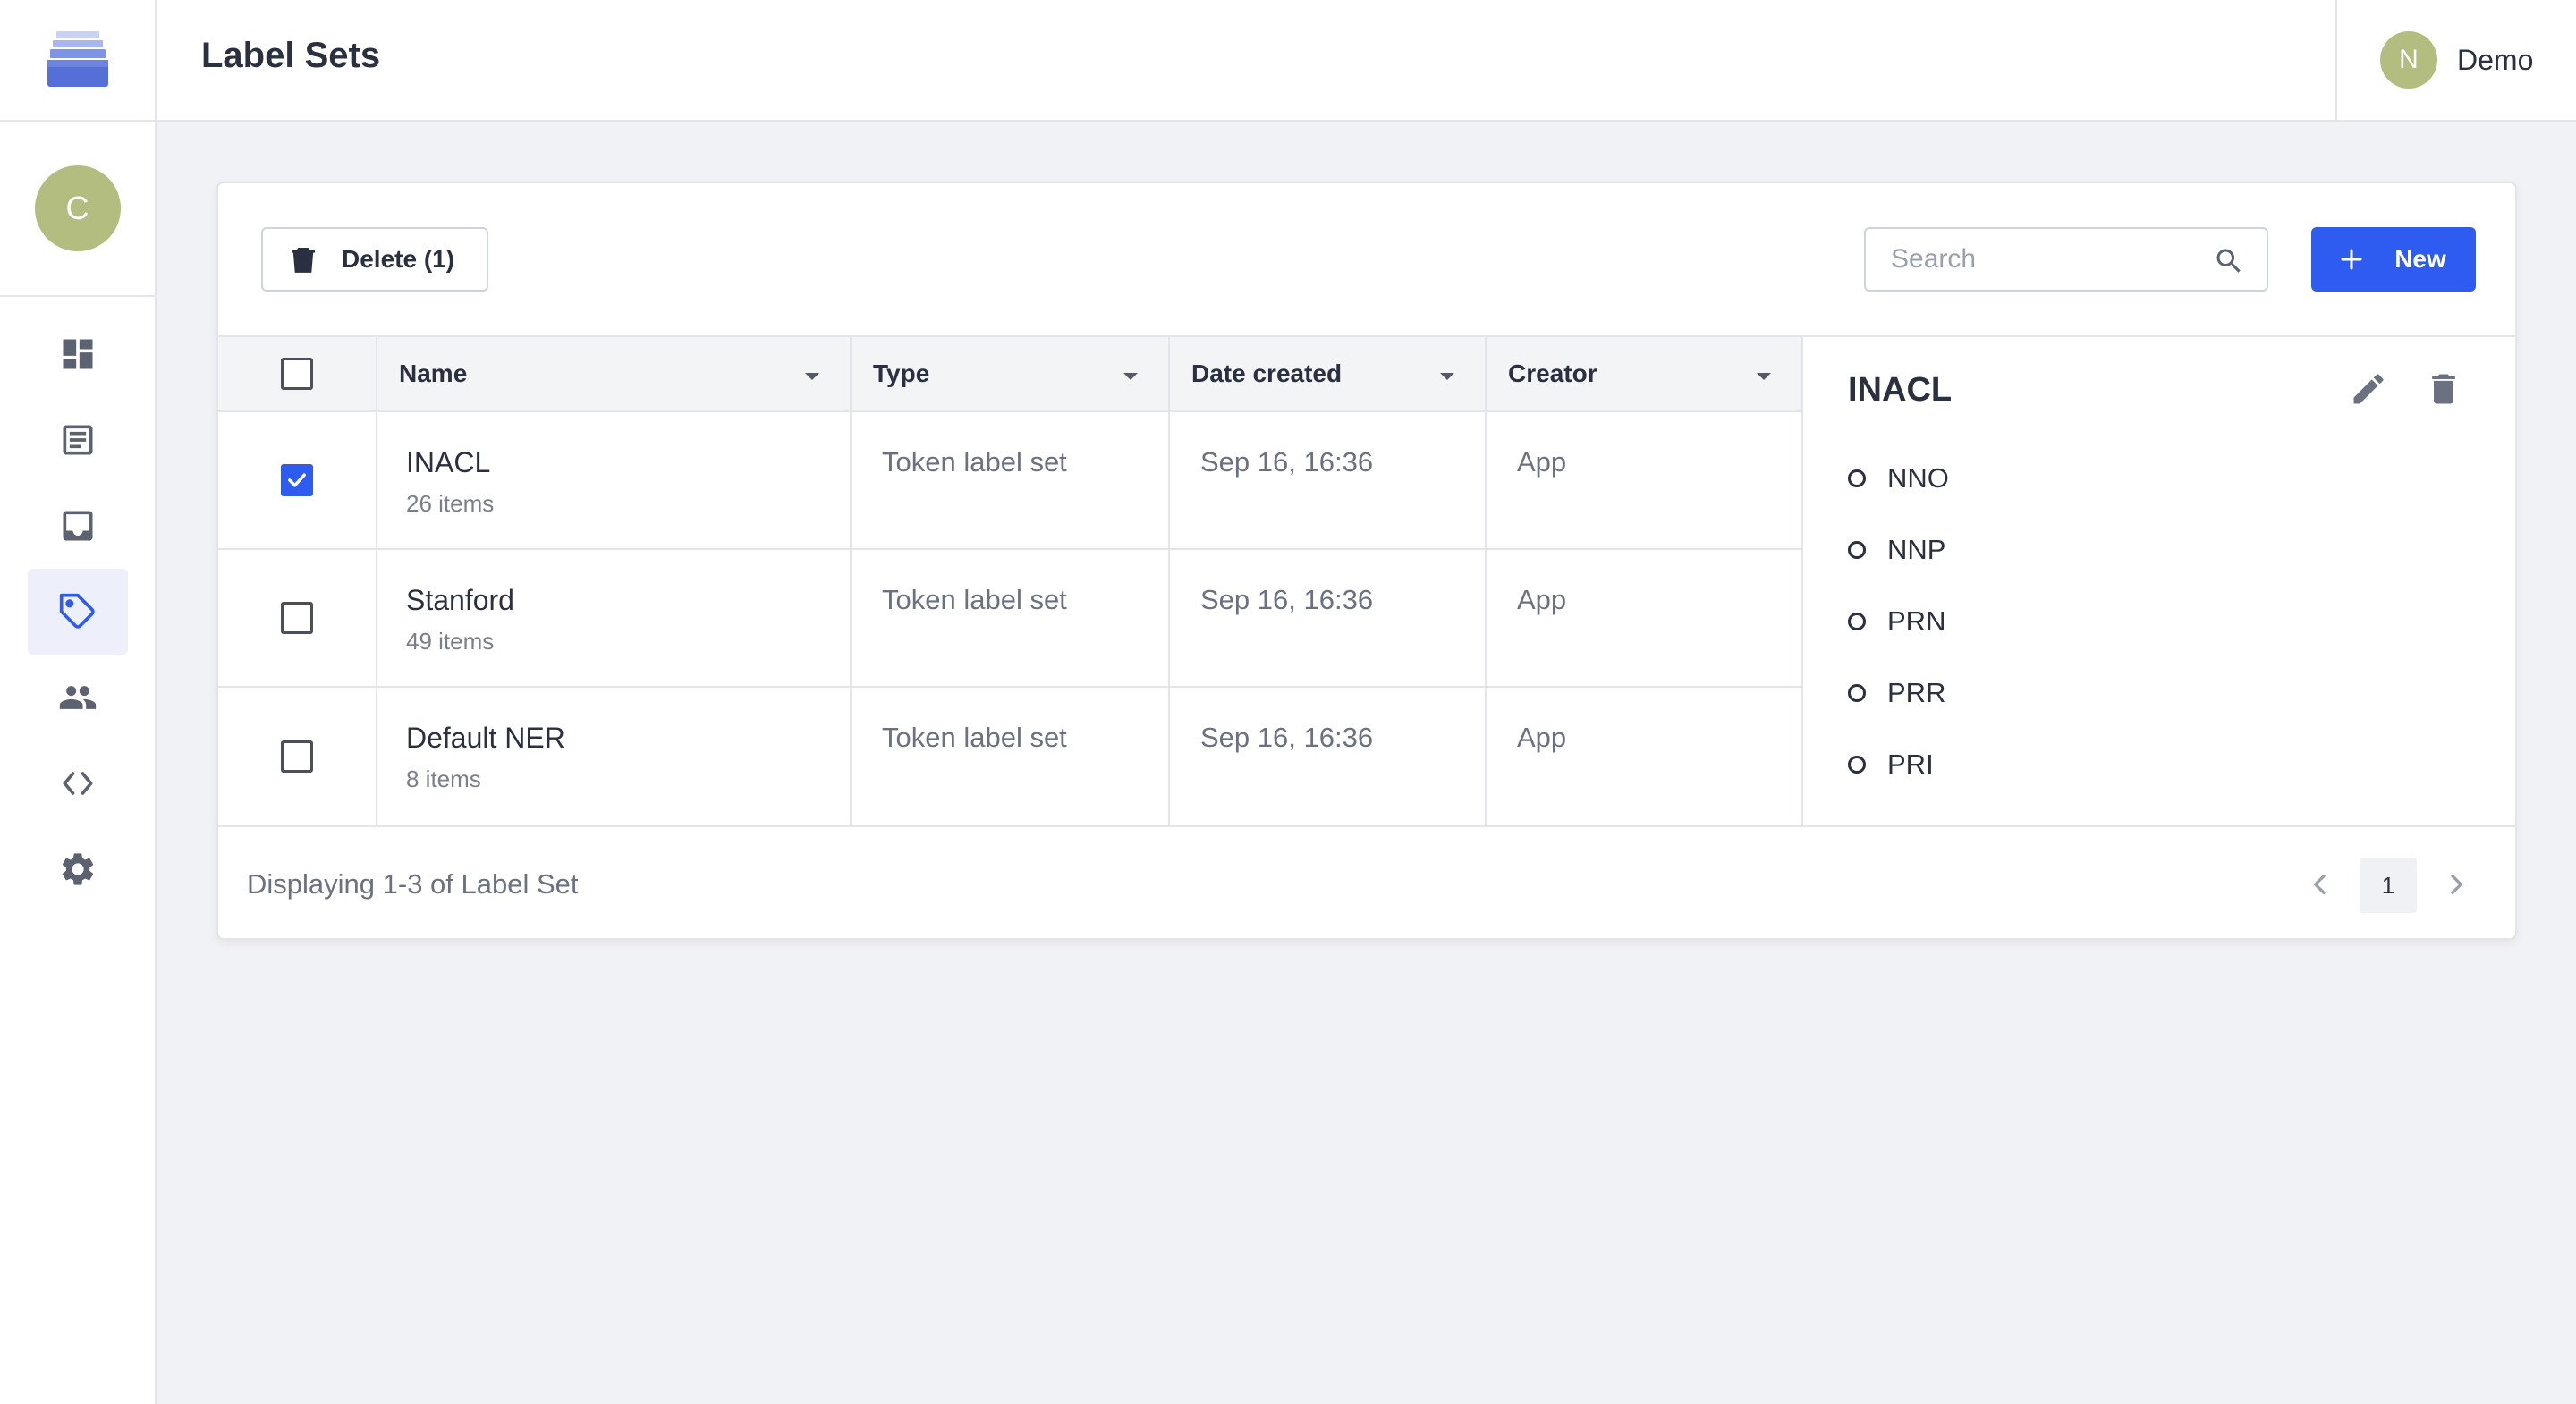  What do you see at coordinates (1898, 569) in the screenshot?
I see `list-item: NNP` at bounding box center [1898, 569].